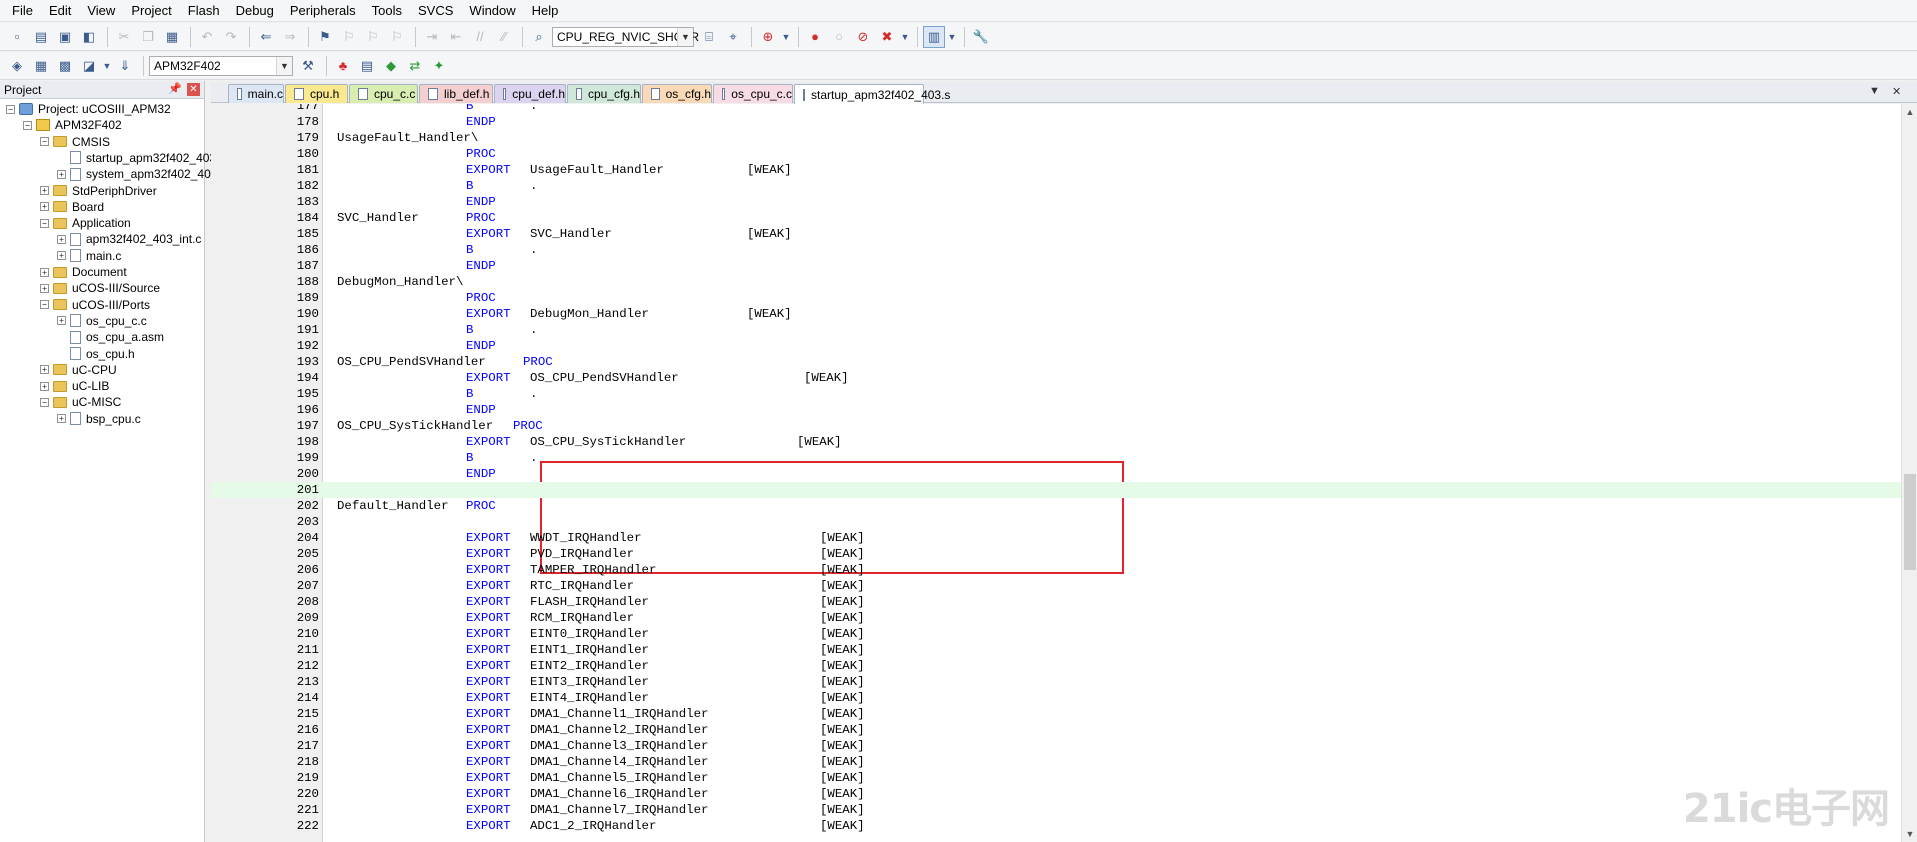 The image size is (1917, 842). I want to click on tab-file: startup_apm32f402_403.s, so click(872, 94).